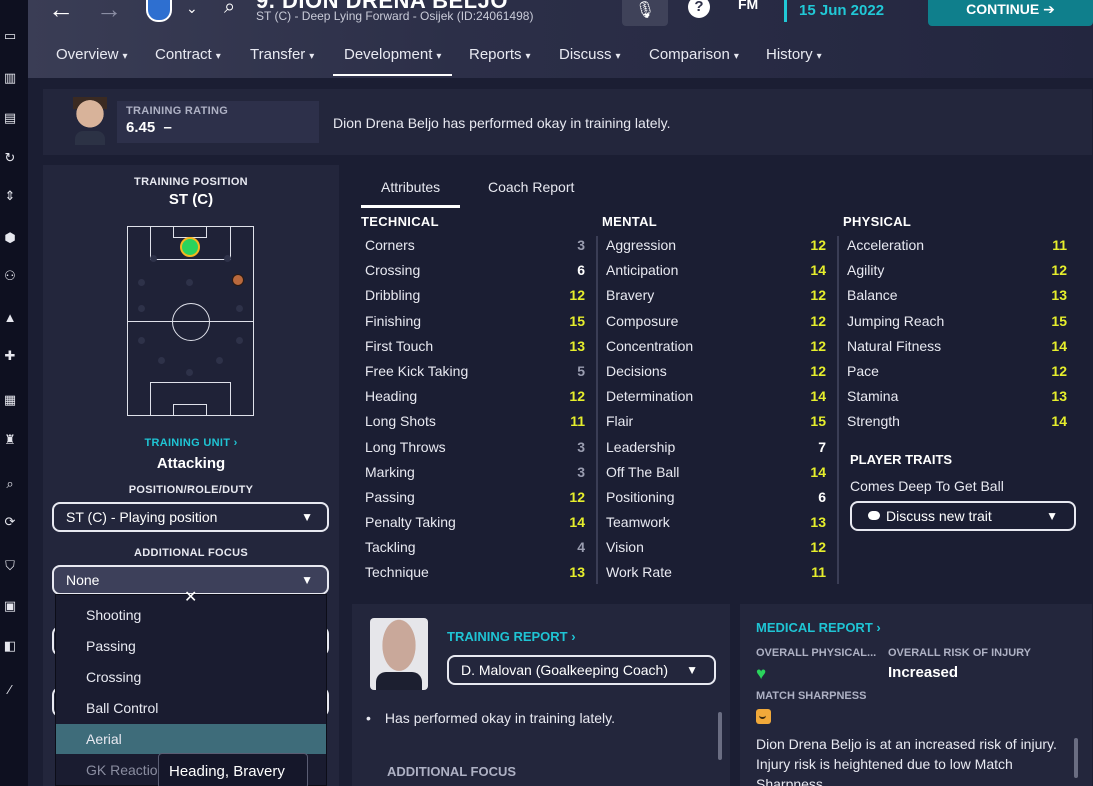  I want to click on dropdown-option: Crossing, so click(191, 677).